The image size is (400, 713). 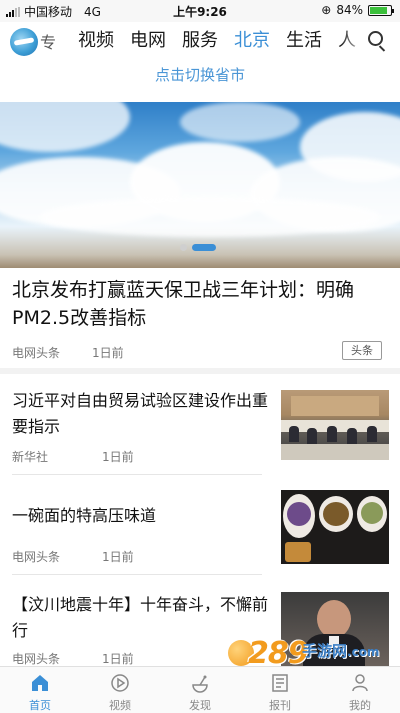 What do you see at coordinates (36, 659) in the screenshot?
I see `article-source-3: 电网头条` at bounding box center [36, 659].